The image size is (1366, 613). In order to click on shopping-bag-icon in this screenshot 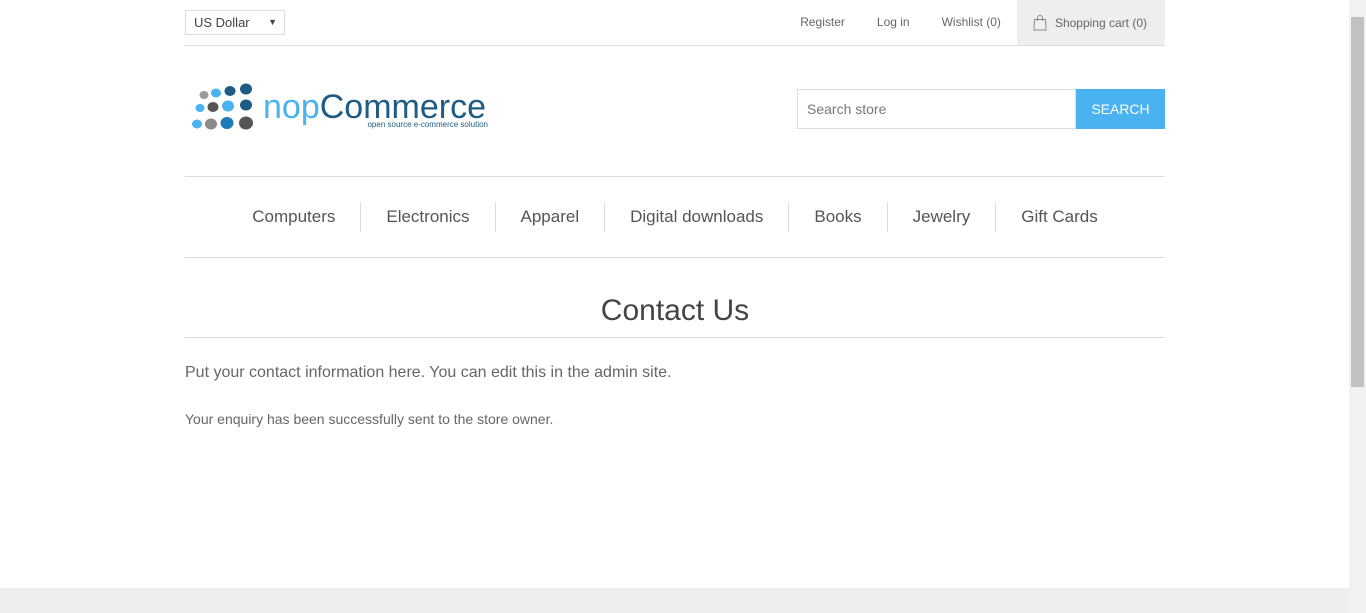, I will do `click(1040, 22)`.